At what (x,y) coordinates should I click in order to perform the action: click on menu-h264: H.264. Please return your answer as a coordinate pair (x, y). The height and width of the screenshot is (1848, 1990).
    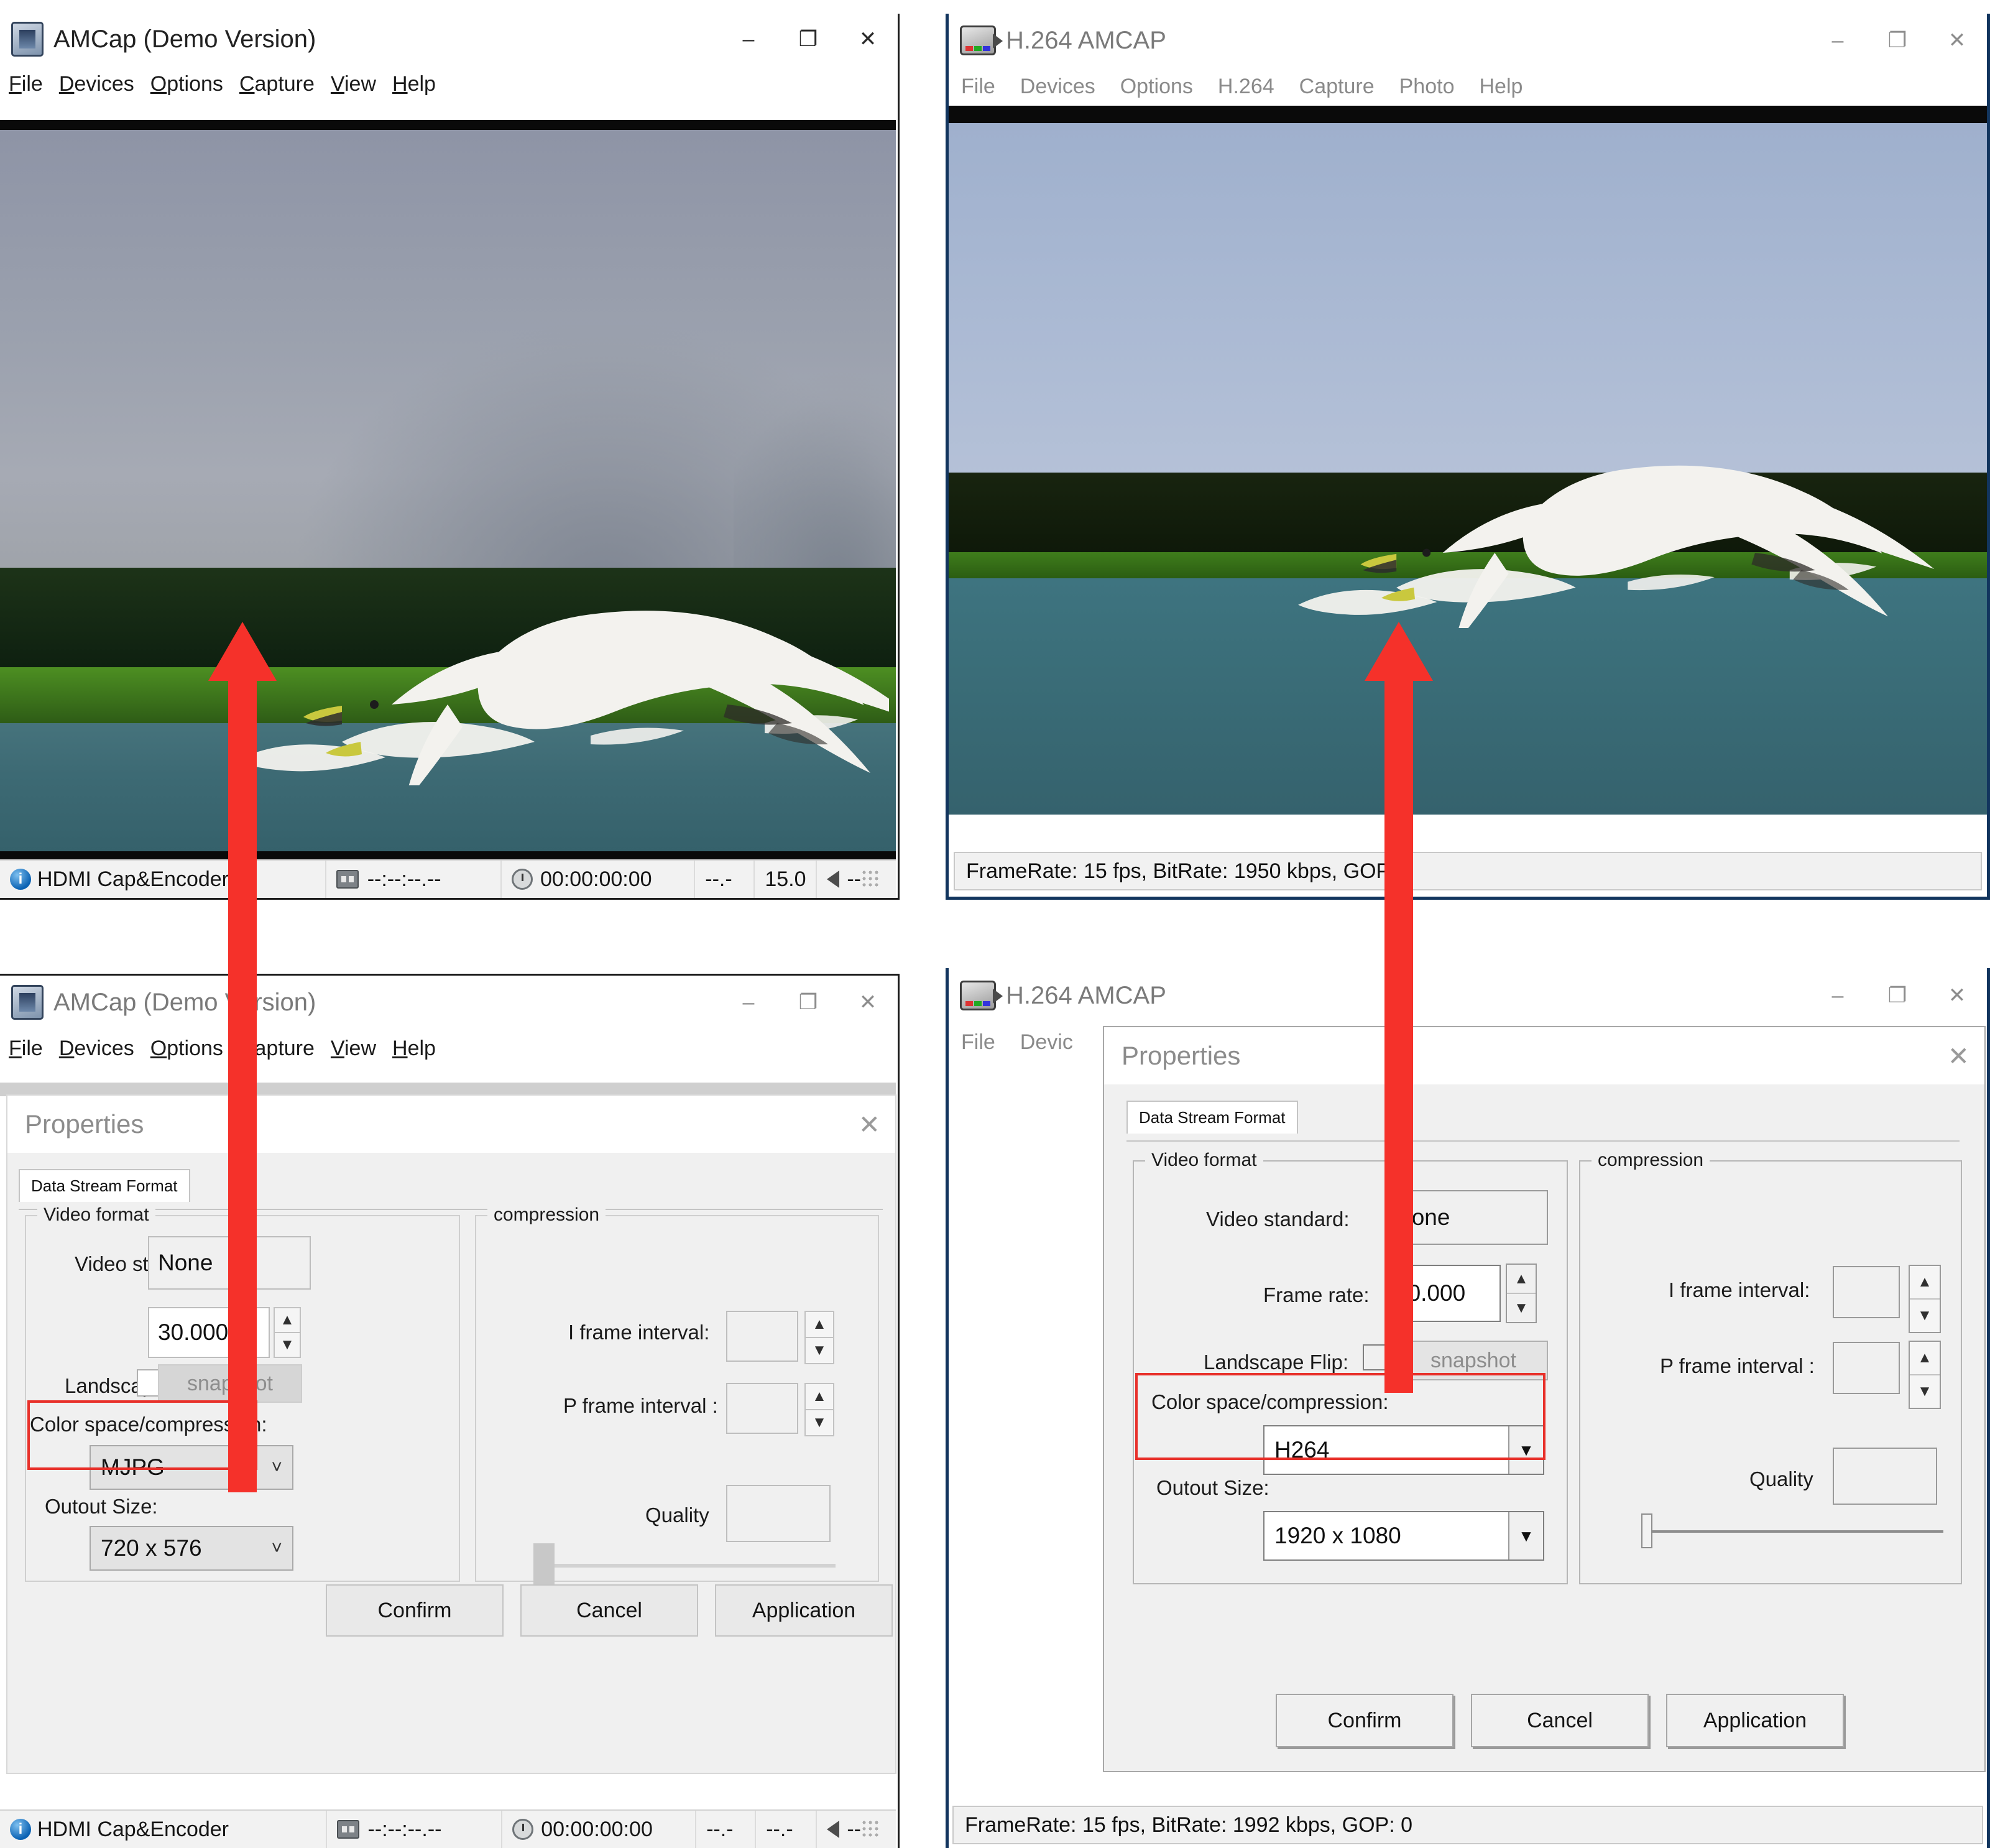
    Looking at the image, I should click on (1246, 87).